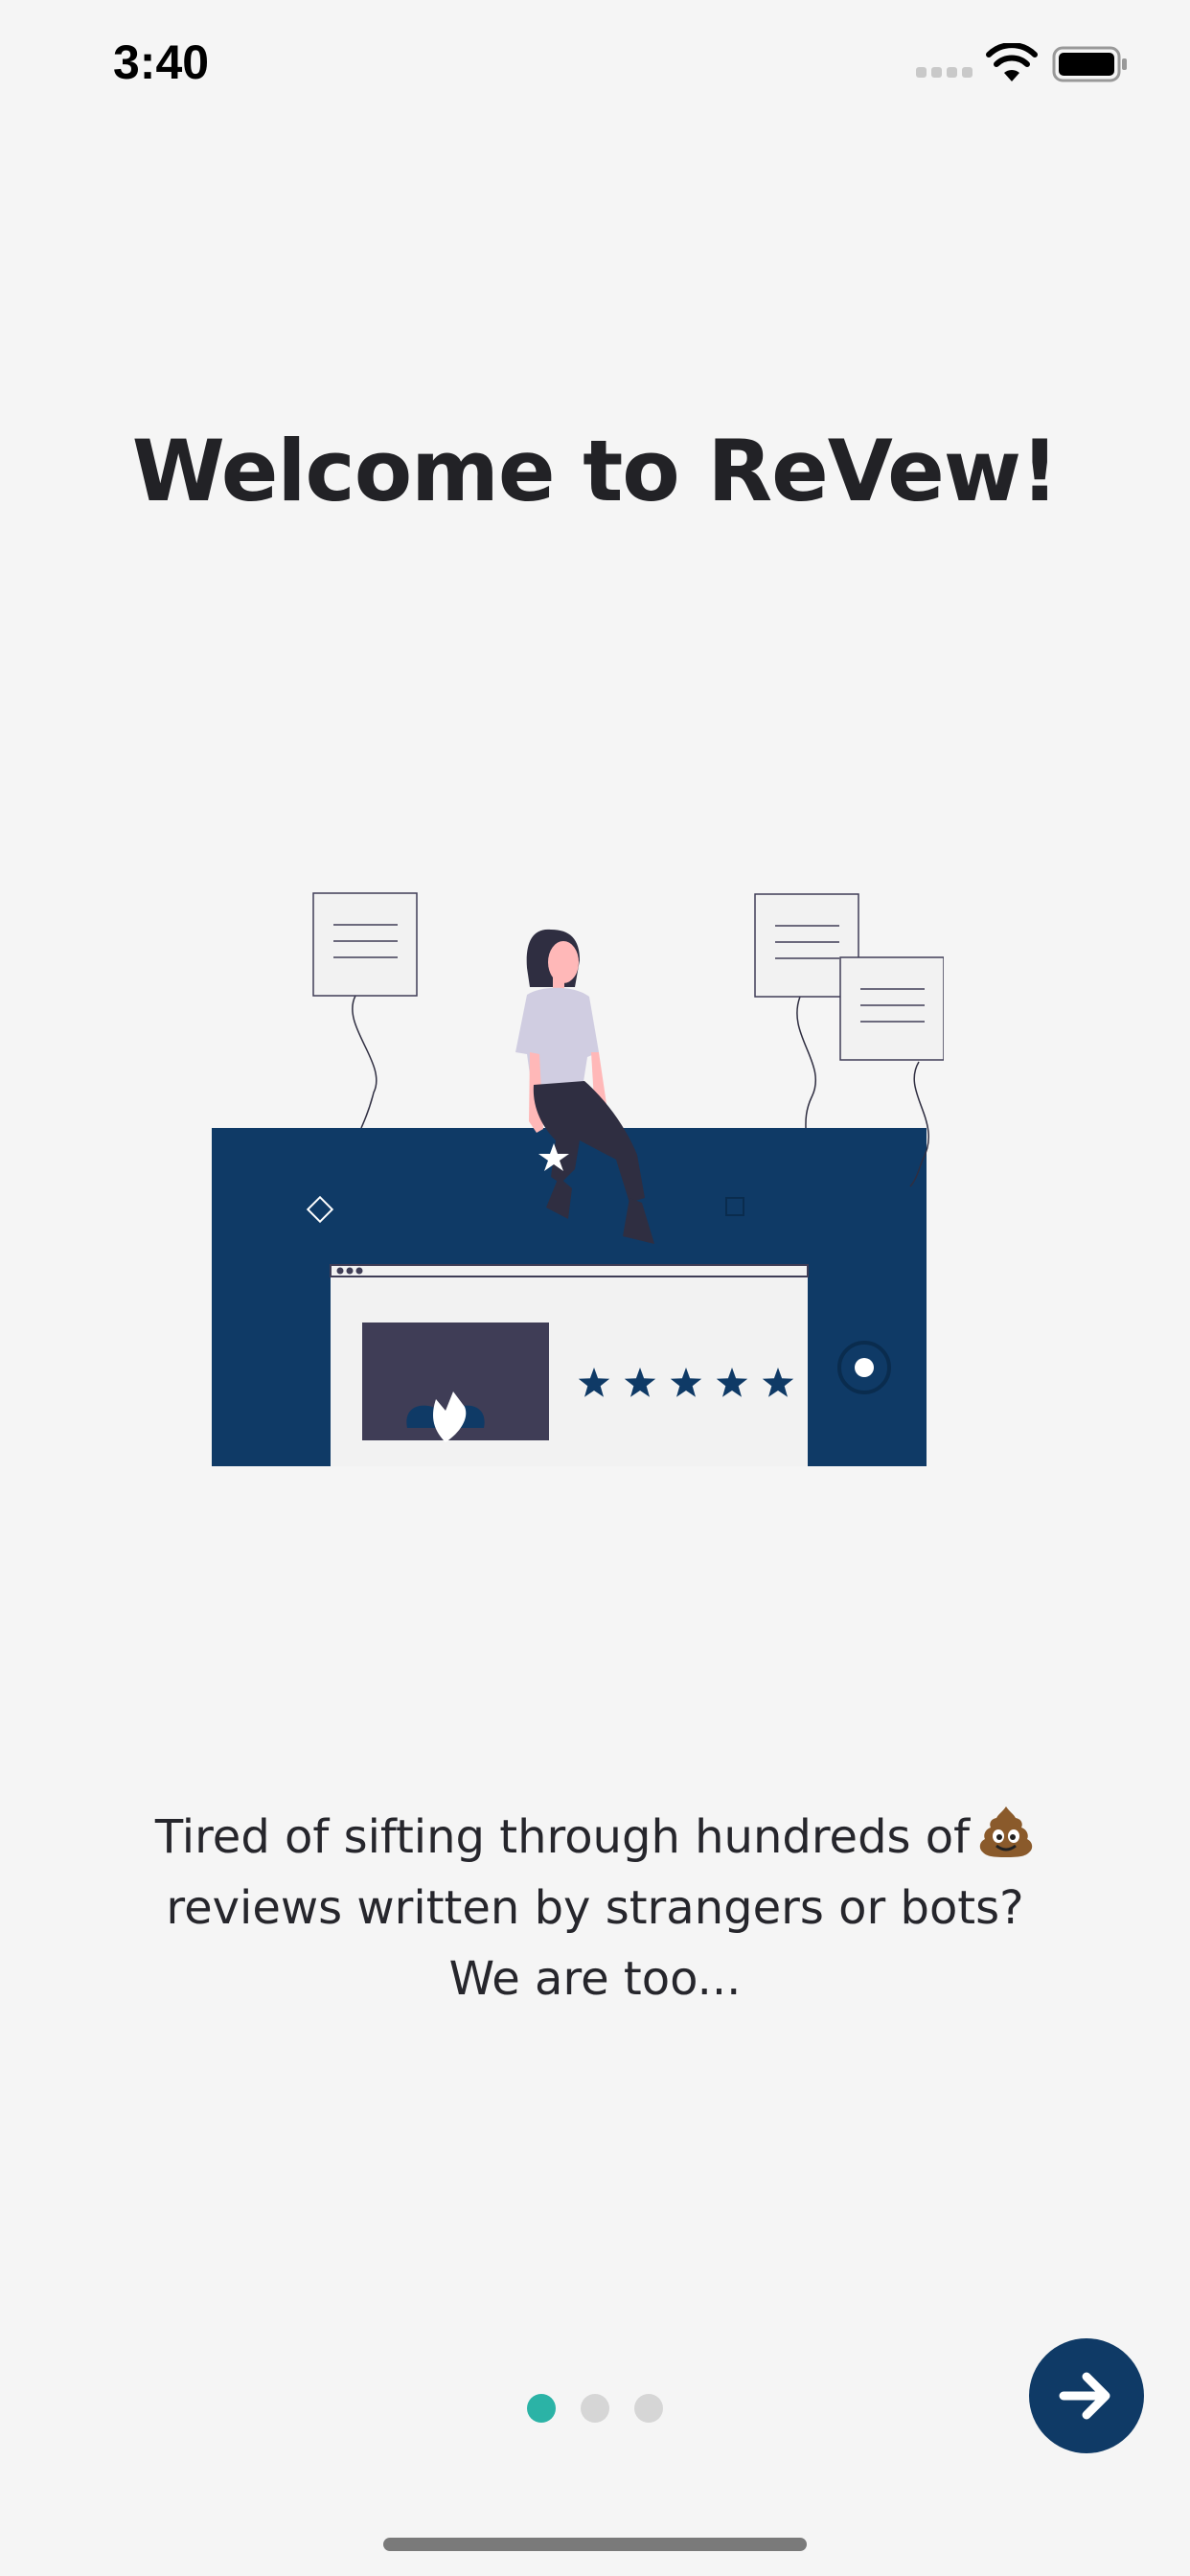 The image size is (1190, 2576). What do you see at coordinates (570, 1365) in the screenshot?
I see `review-window` at bounding box center [570, 1365].